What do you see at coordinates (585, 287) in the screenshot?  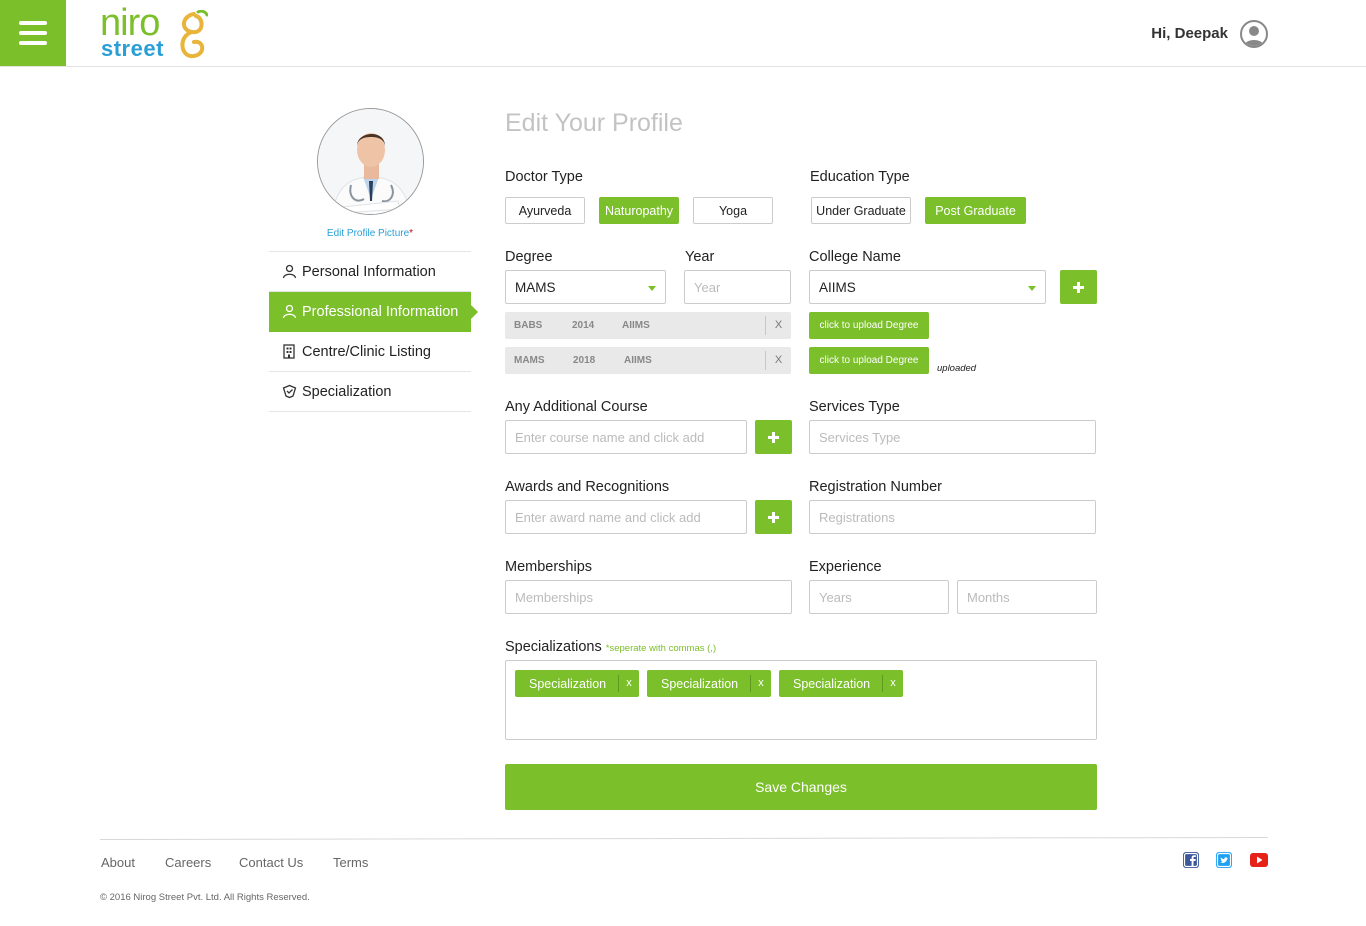 I see `degree-select: MAMS` at bounding box center [585, 287].